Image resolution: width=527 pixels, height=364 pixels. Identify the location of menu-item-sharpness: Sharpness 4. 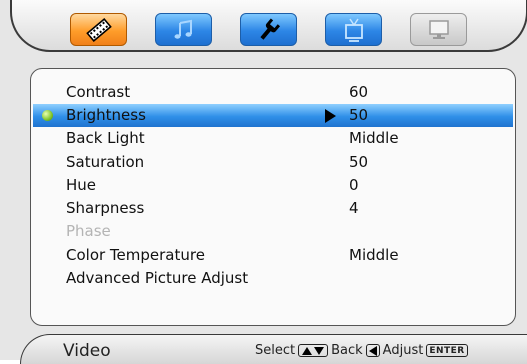
(273, 208).